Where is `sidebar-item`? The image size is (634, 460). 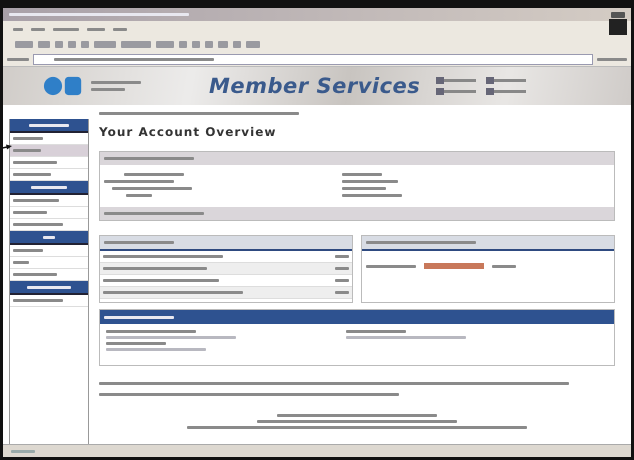
sidebar-item is located at coordinates (49, 151).